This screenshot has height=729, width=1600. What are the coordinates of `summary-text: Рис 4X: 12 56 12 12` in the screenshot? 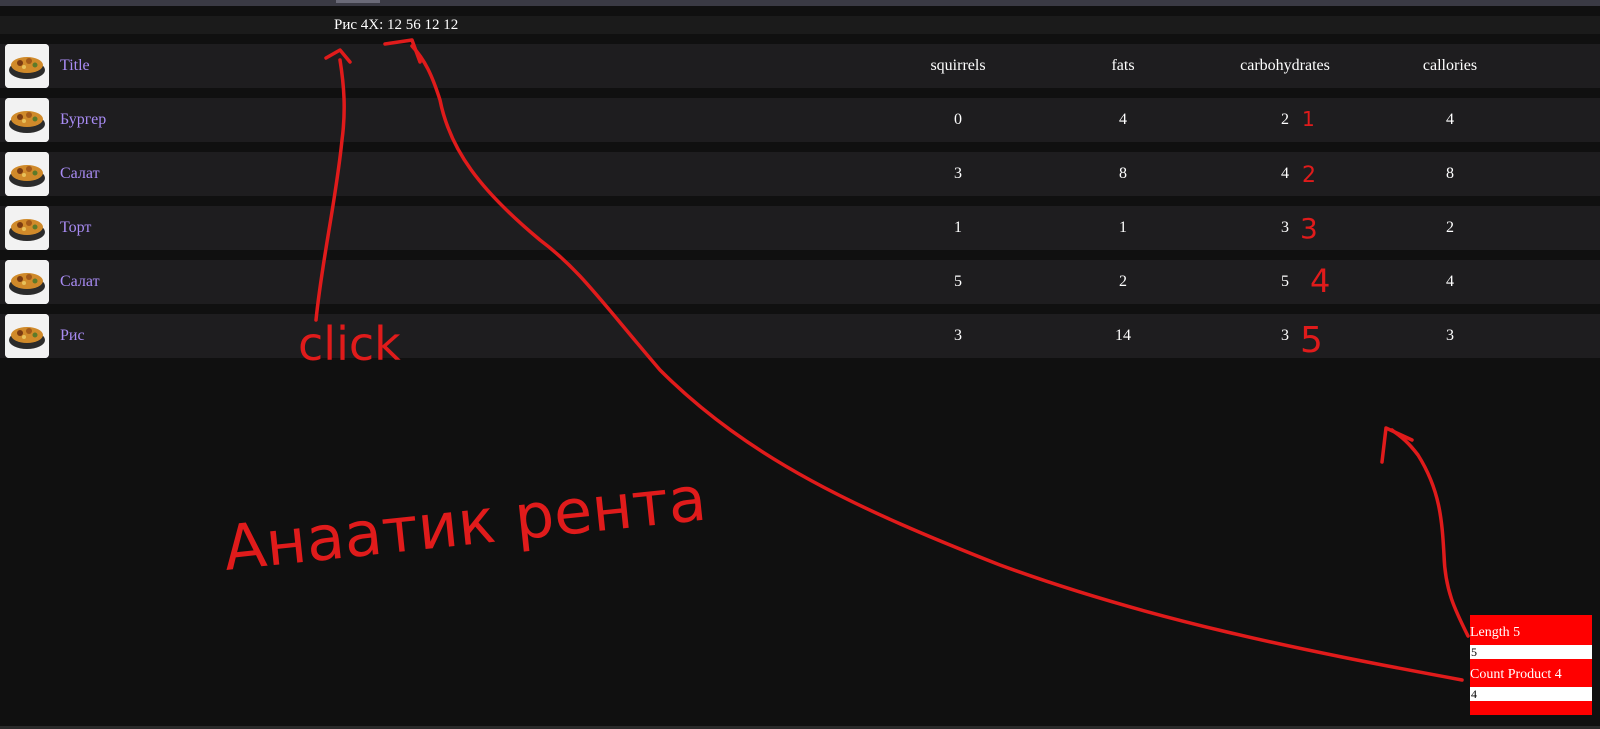 It's located at (396, 25).